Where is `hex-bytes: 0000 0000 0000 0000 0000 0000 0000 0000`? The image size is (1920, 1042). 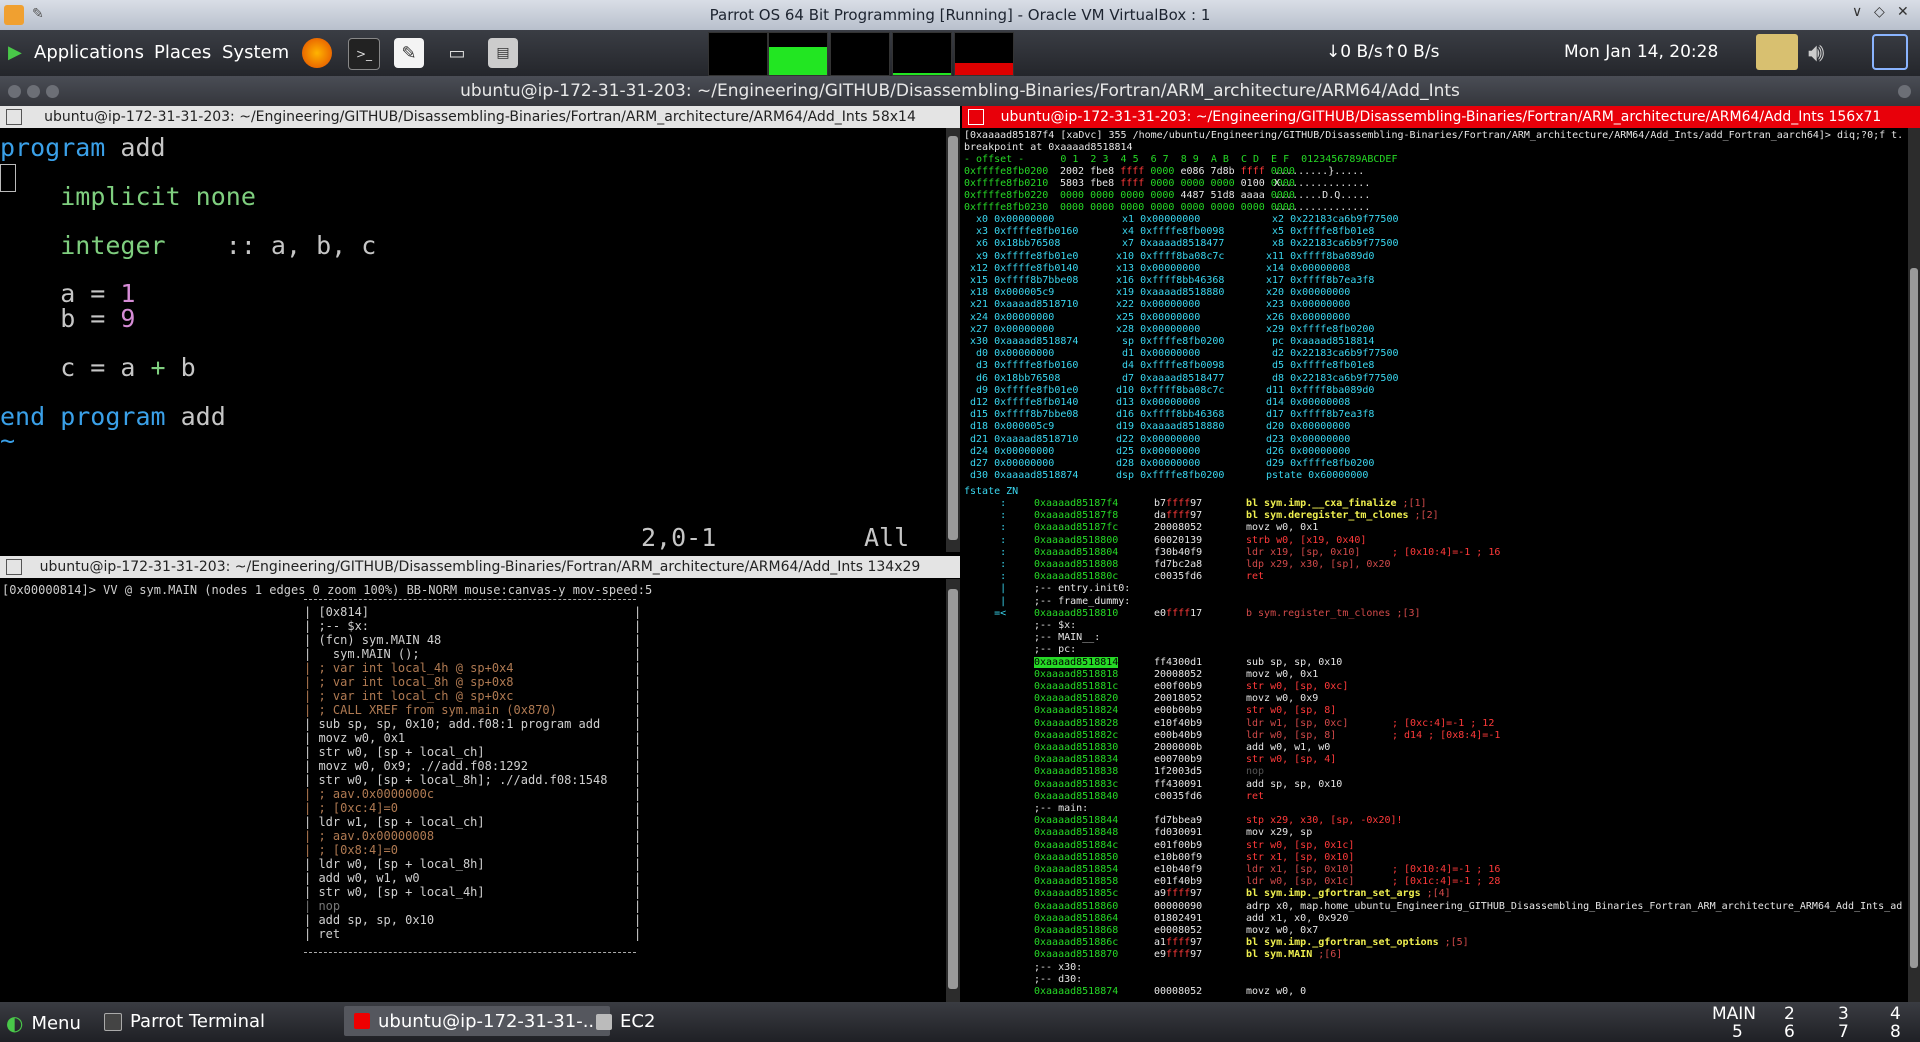 hex-bytes: 0000 0000 0000 0000 0000 0000 0000 0000 is located at coordinates (1177, 207).